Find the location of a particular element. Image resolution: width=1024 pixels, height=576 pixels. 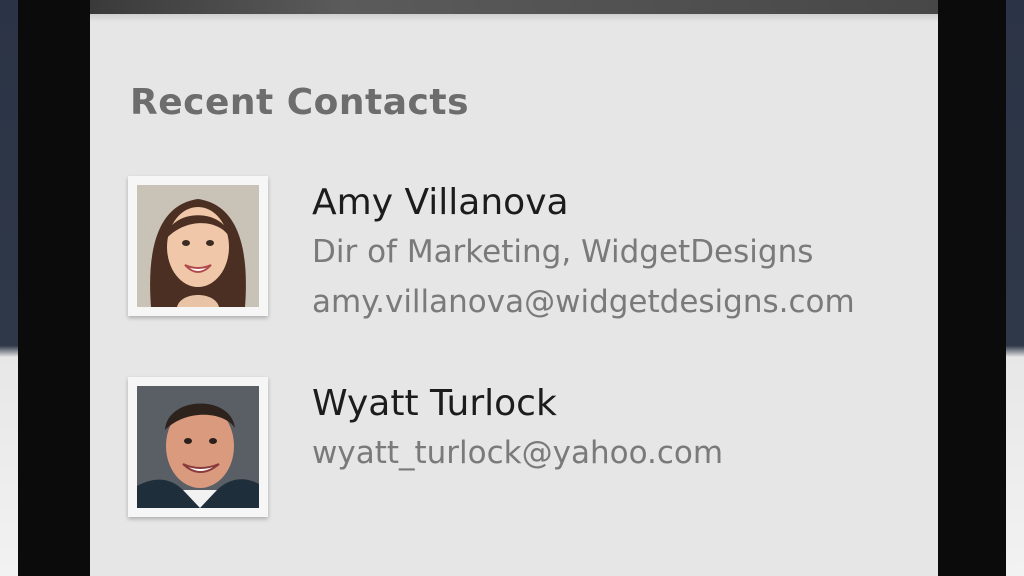

recent-contacts-heading: Recent Contacts is located at coordinates (300, 102).